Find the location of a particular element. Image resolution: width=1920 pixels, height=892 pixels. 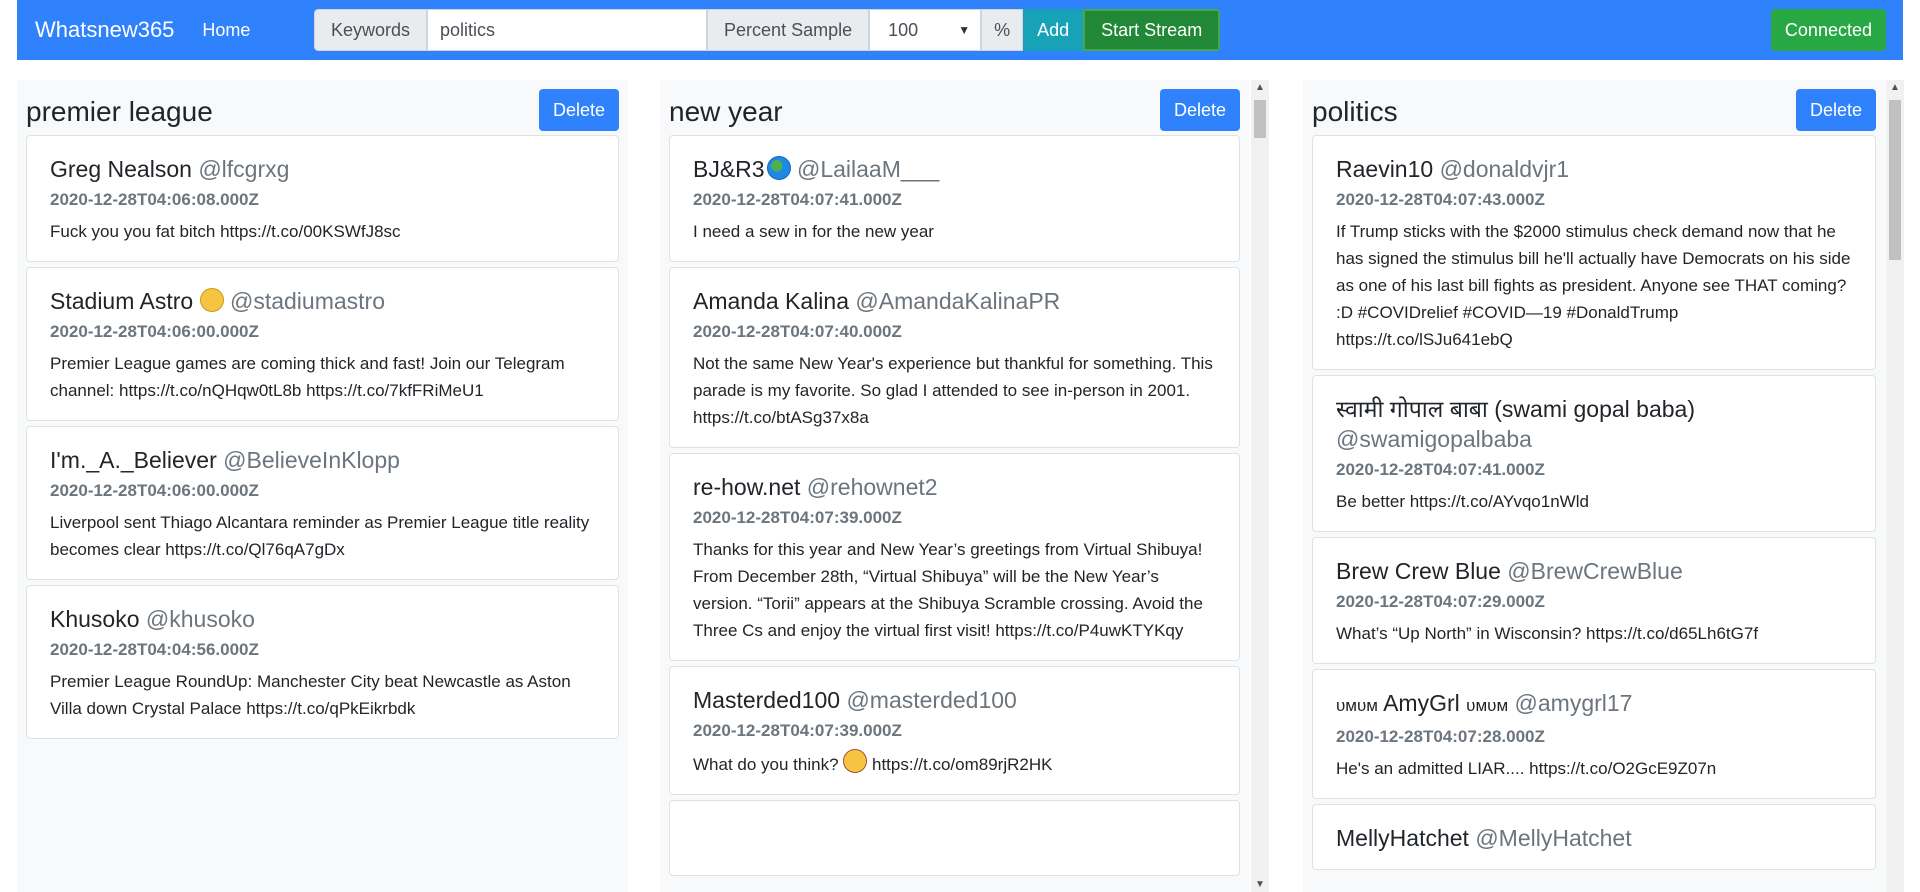

tweet-timestamp: 2020-12-28T04:06:08.000Z is located at coordinates (154, 199).